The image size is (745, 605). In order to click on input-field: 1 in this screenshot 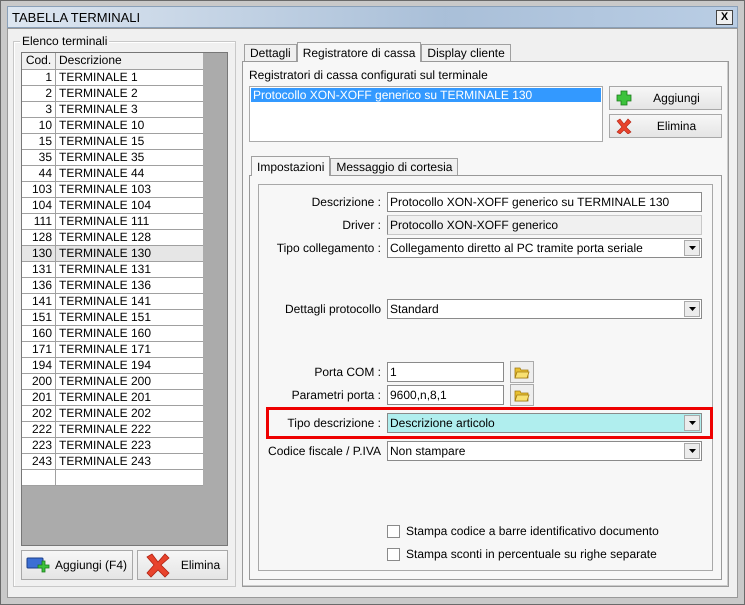, I will do `click(445, 372)`.